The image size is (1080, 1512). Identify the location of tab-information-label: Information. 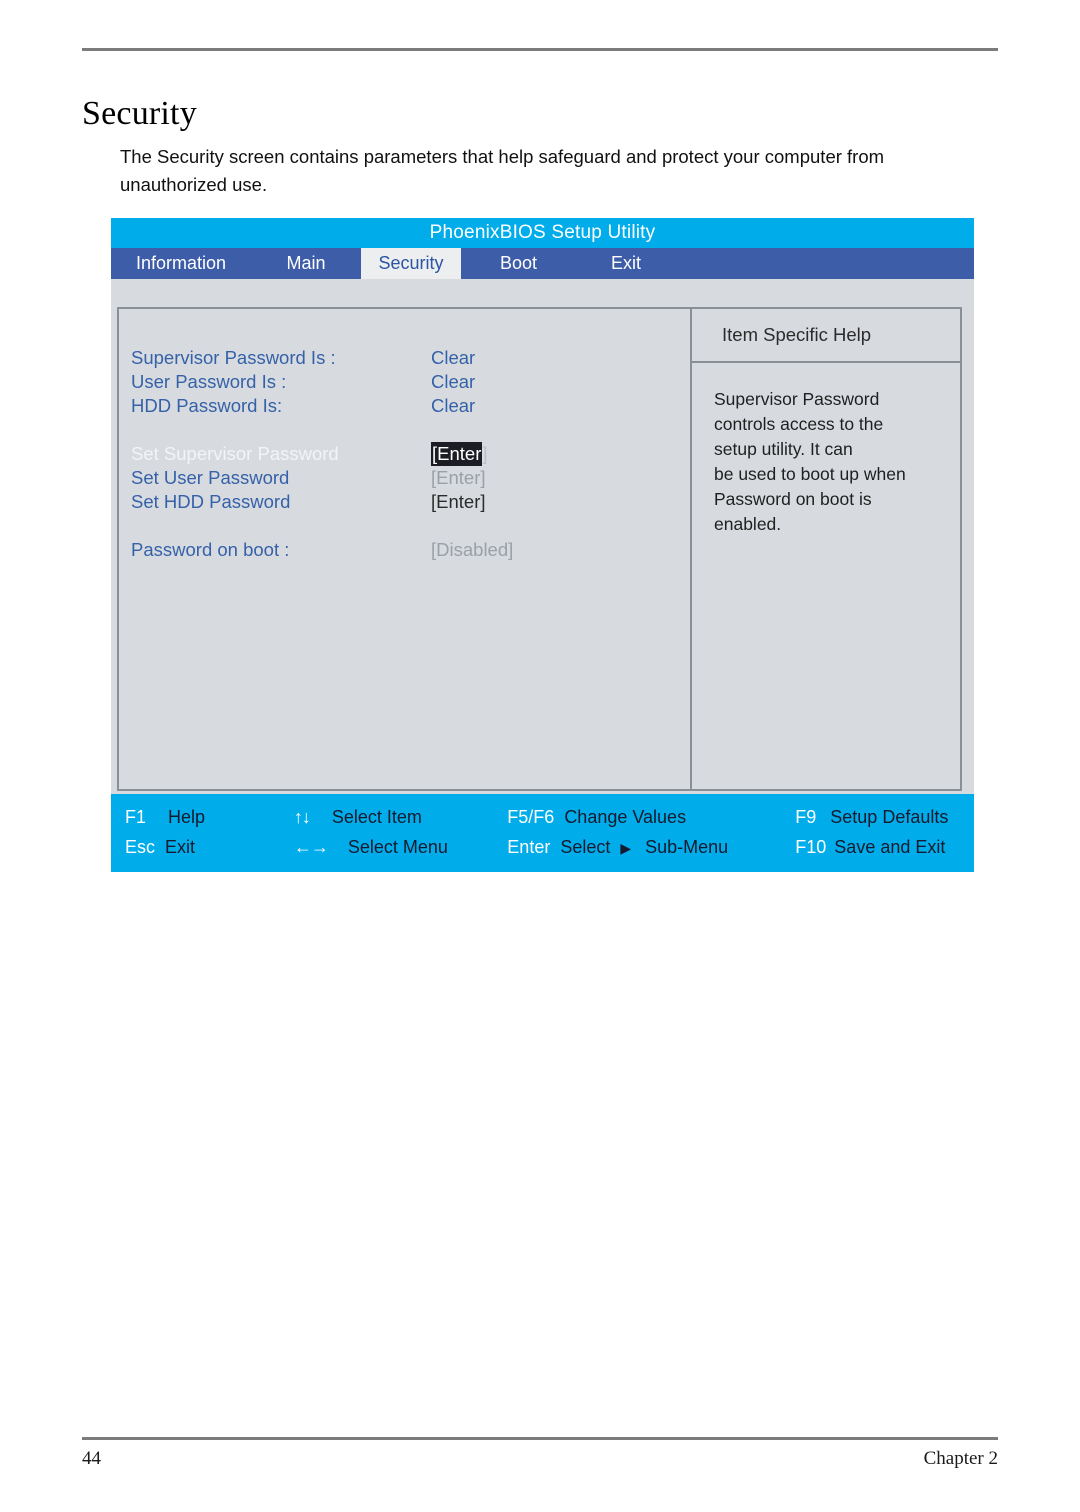
(181, 263).